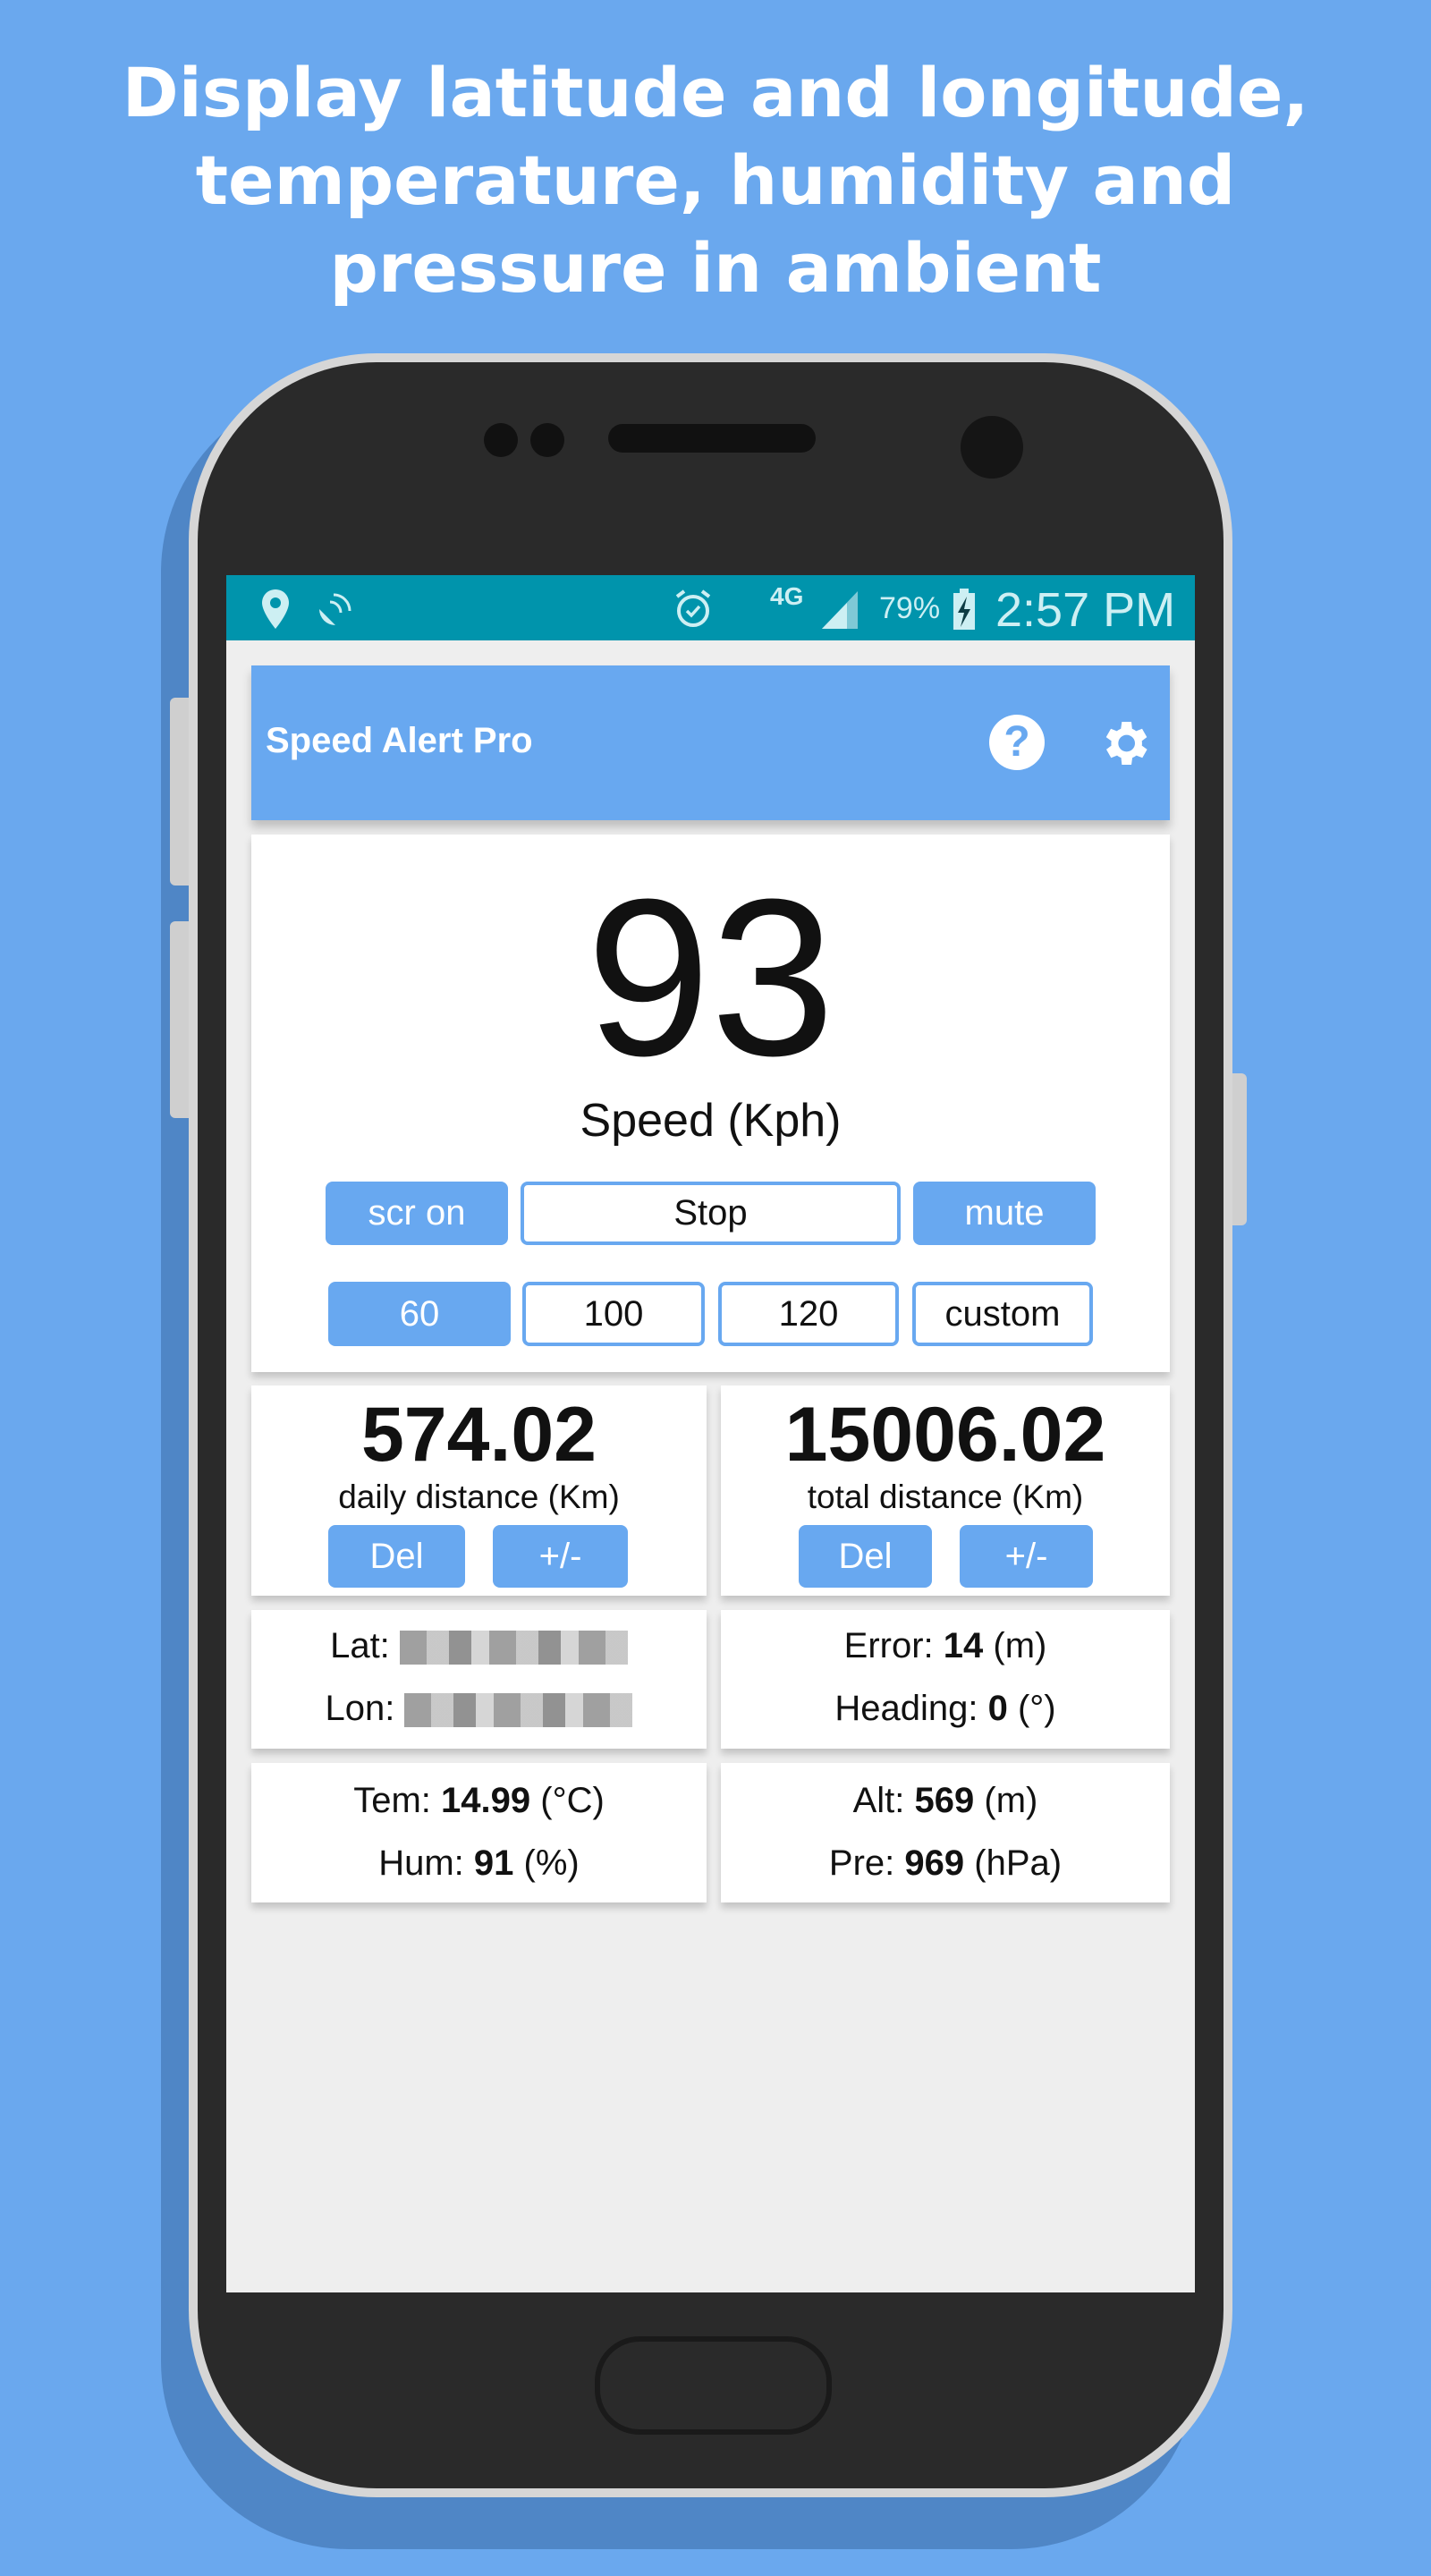 Image resolution: width=1431 pixels, height=2576 pixels. I want to click on speed-value: 93, so click(711, 977).